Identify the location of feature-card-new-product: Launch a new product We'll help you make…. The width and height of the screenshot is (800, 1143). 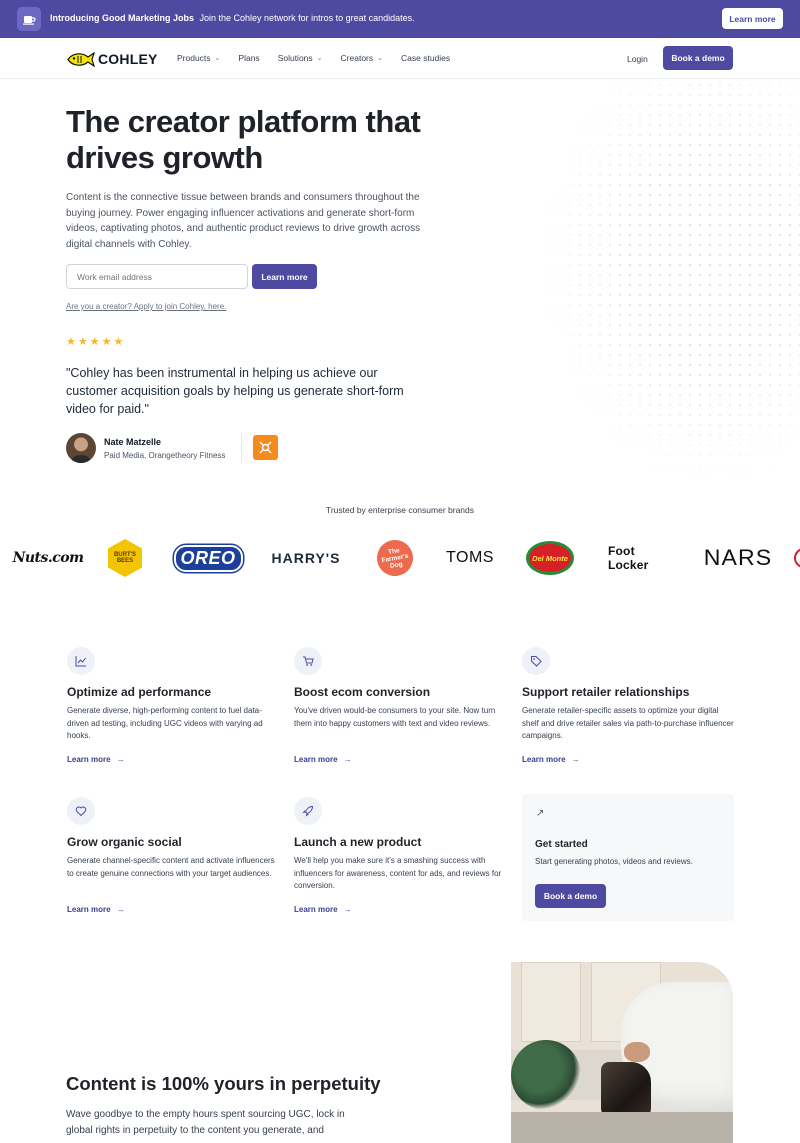
(400, 855).